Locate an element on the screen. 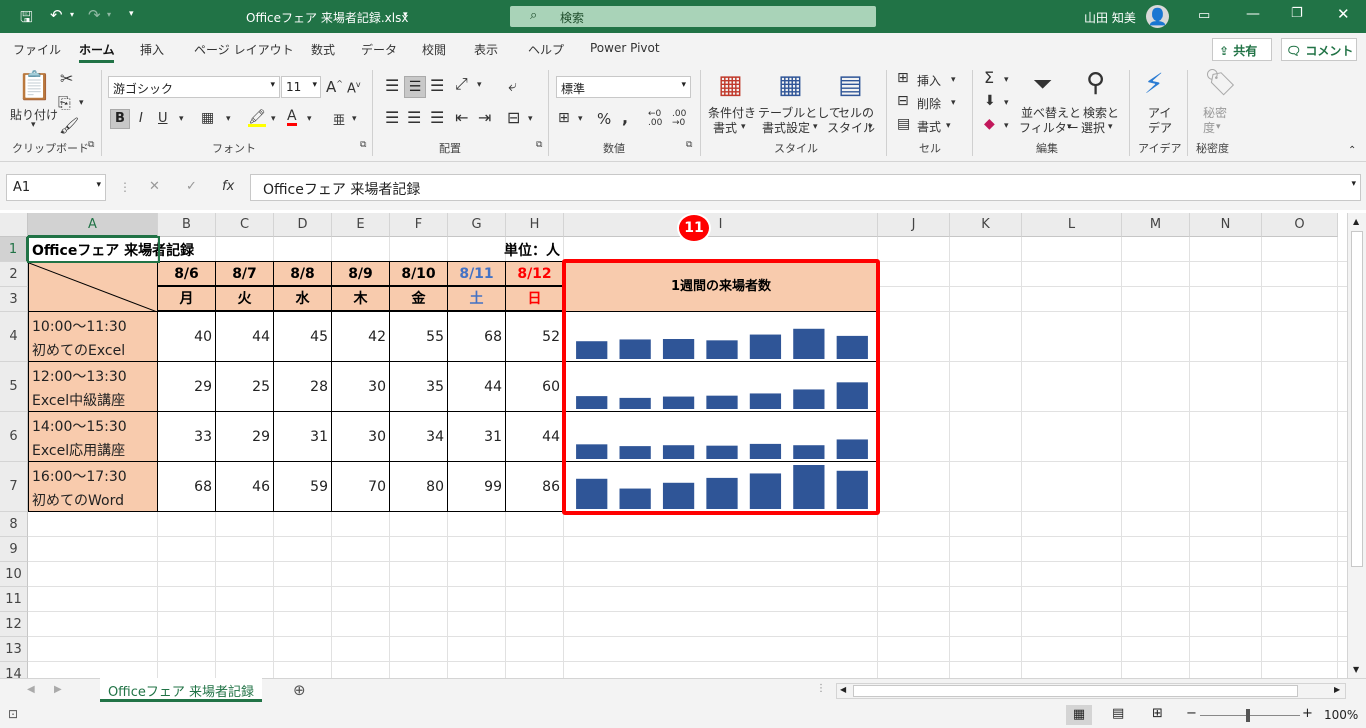  autosum-icon: Σ is located at coordinates (989, 78).